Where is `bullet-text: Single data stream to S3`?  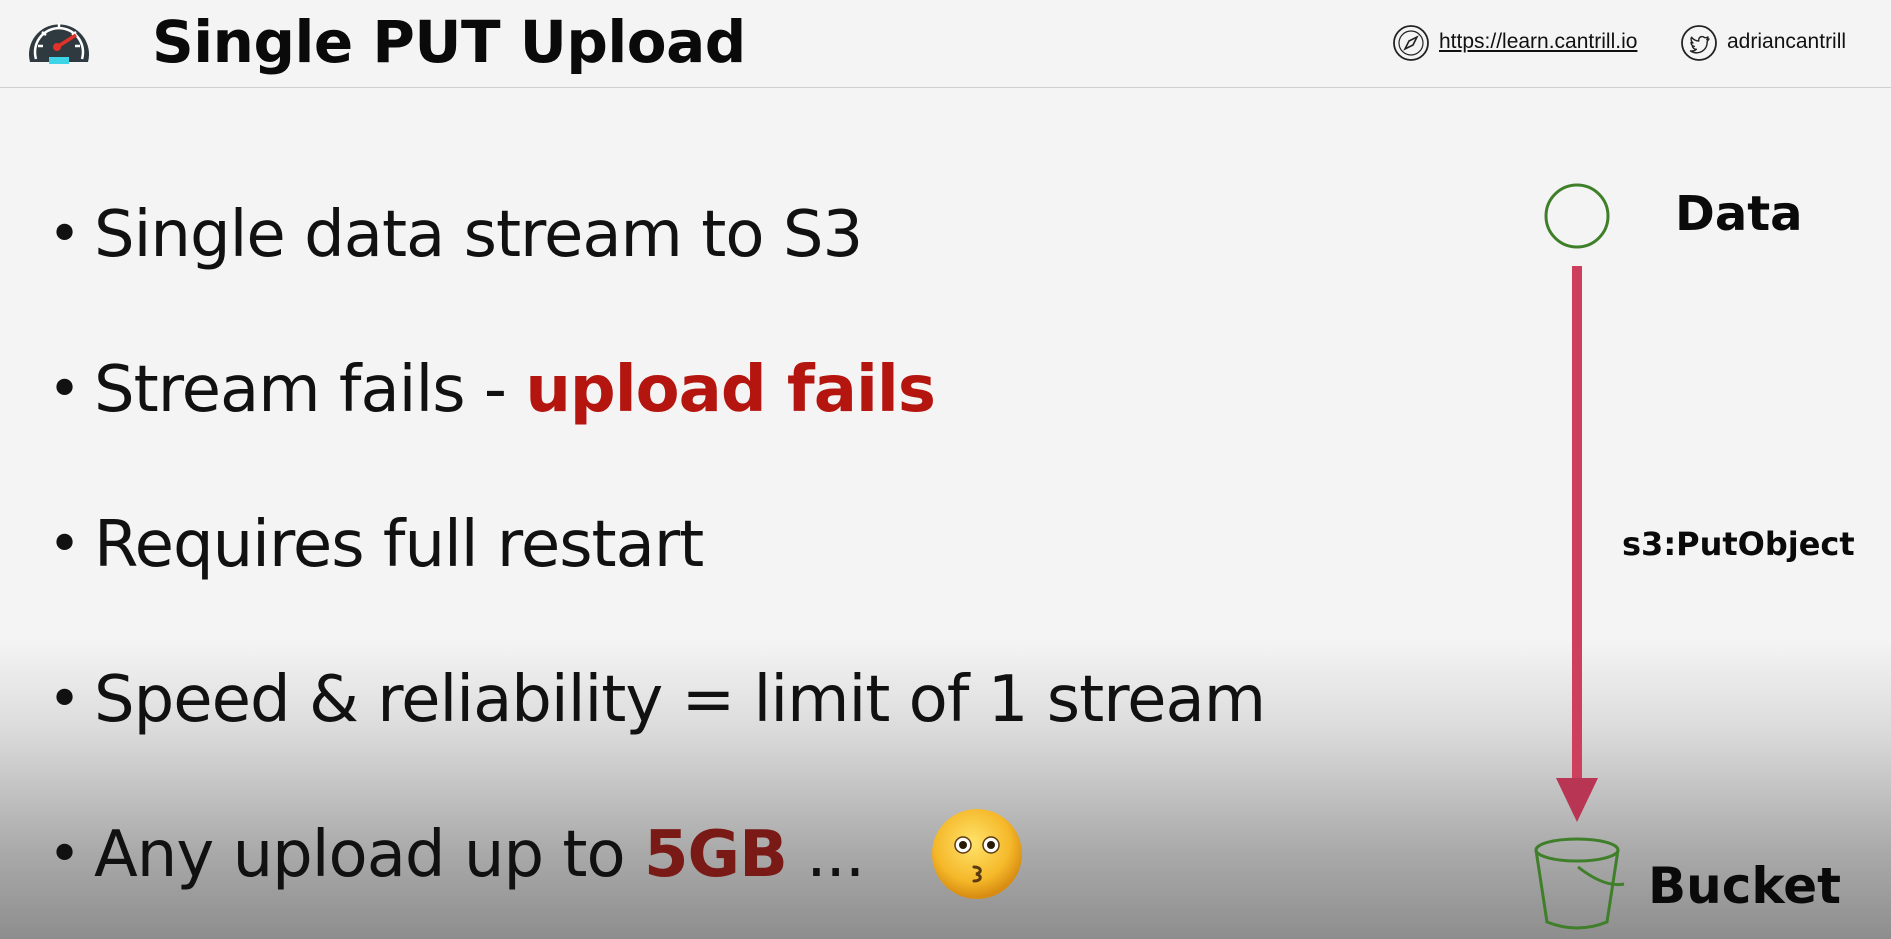 bullet-text: Single data stream to S3 is located at coordinates (478, 235).